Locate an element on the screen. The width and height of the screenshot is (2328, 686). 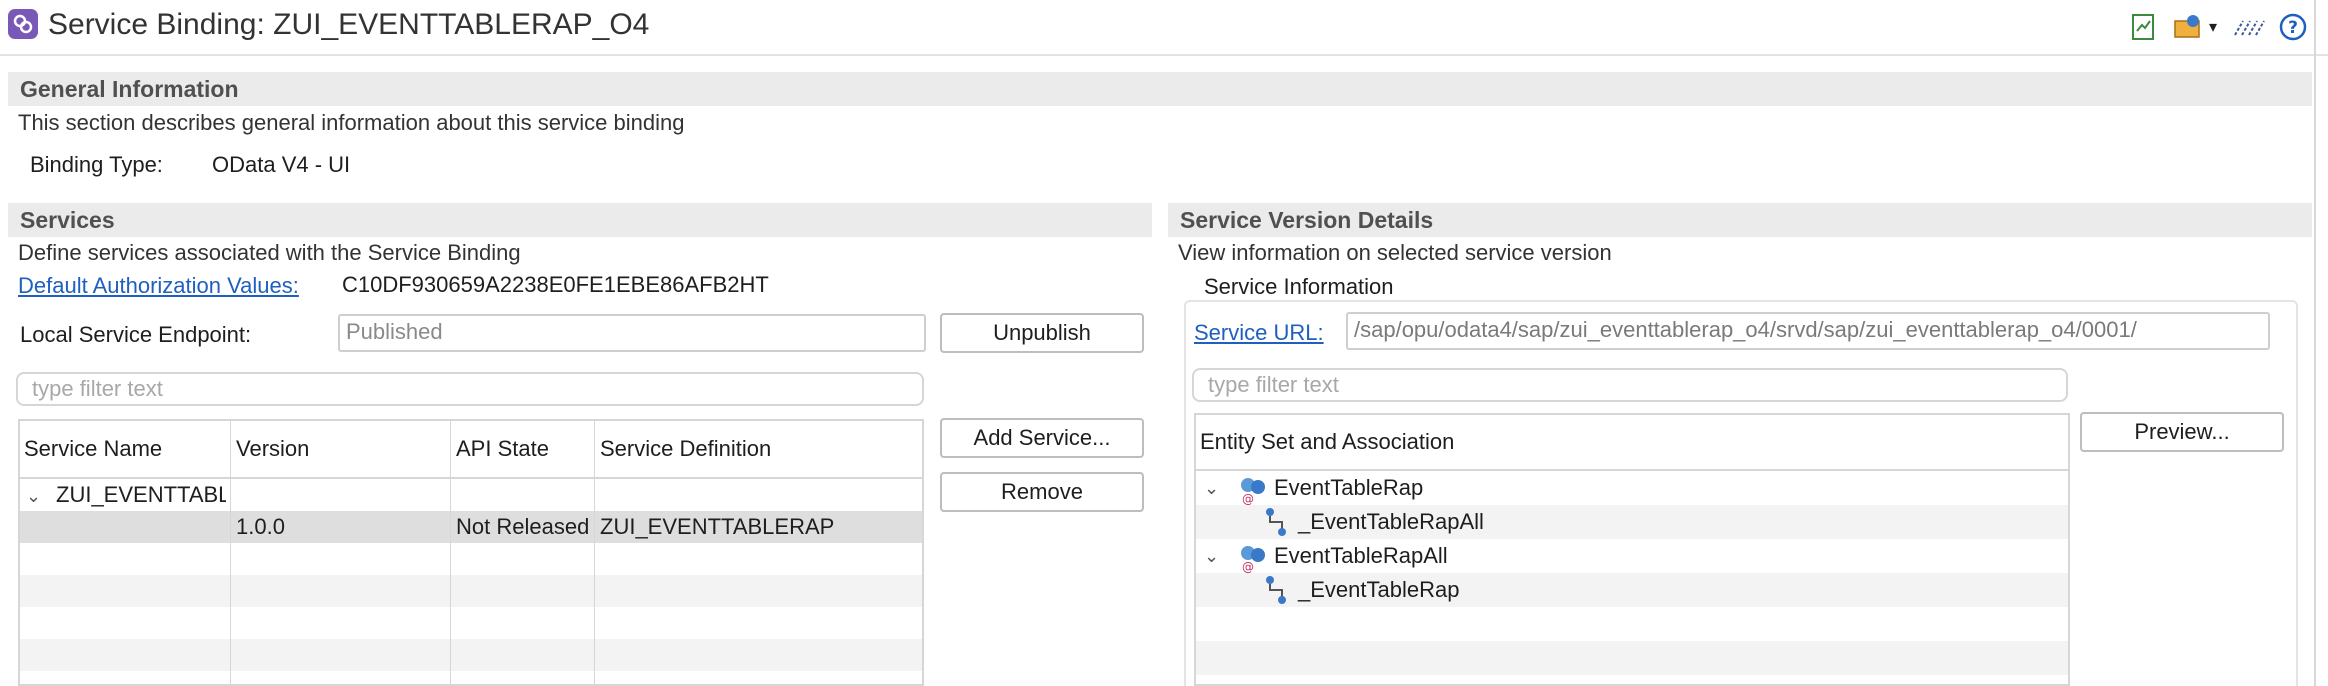
services-filter-input: type filter text is located at coordinates (470, 389).